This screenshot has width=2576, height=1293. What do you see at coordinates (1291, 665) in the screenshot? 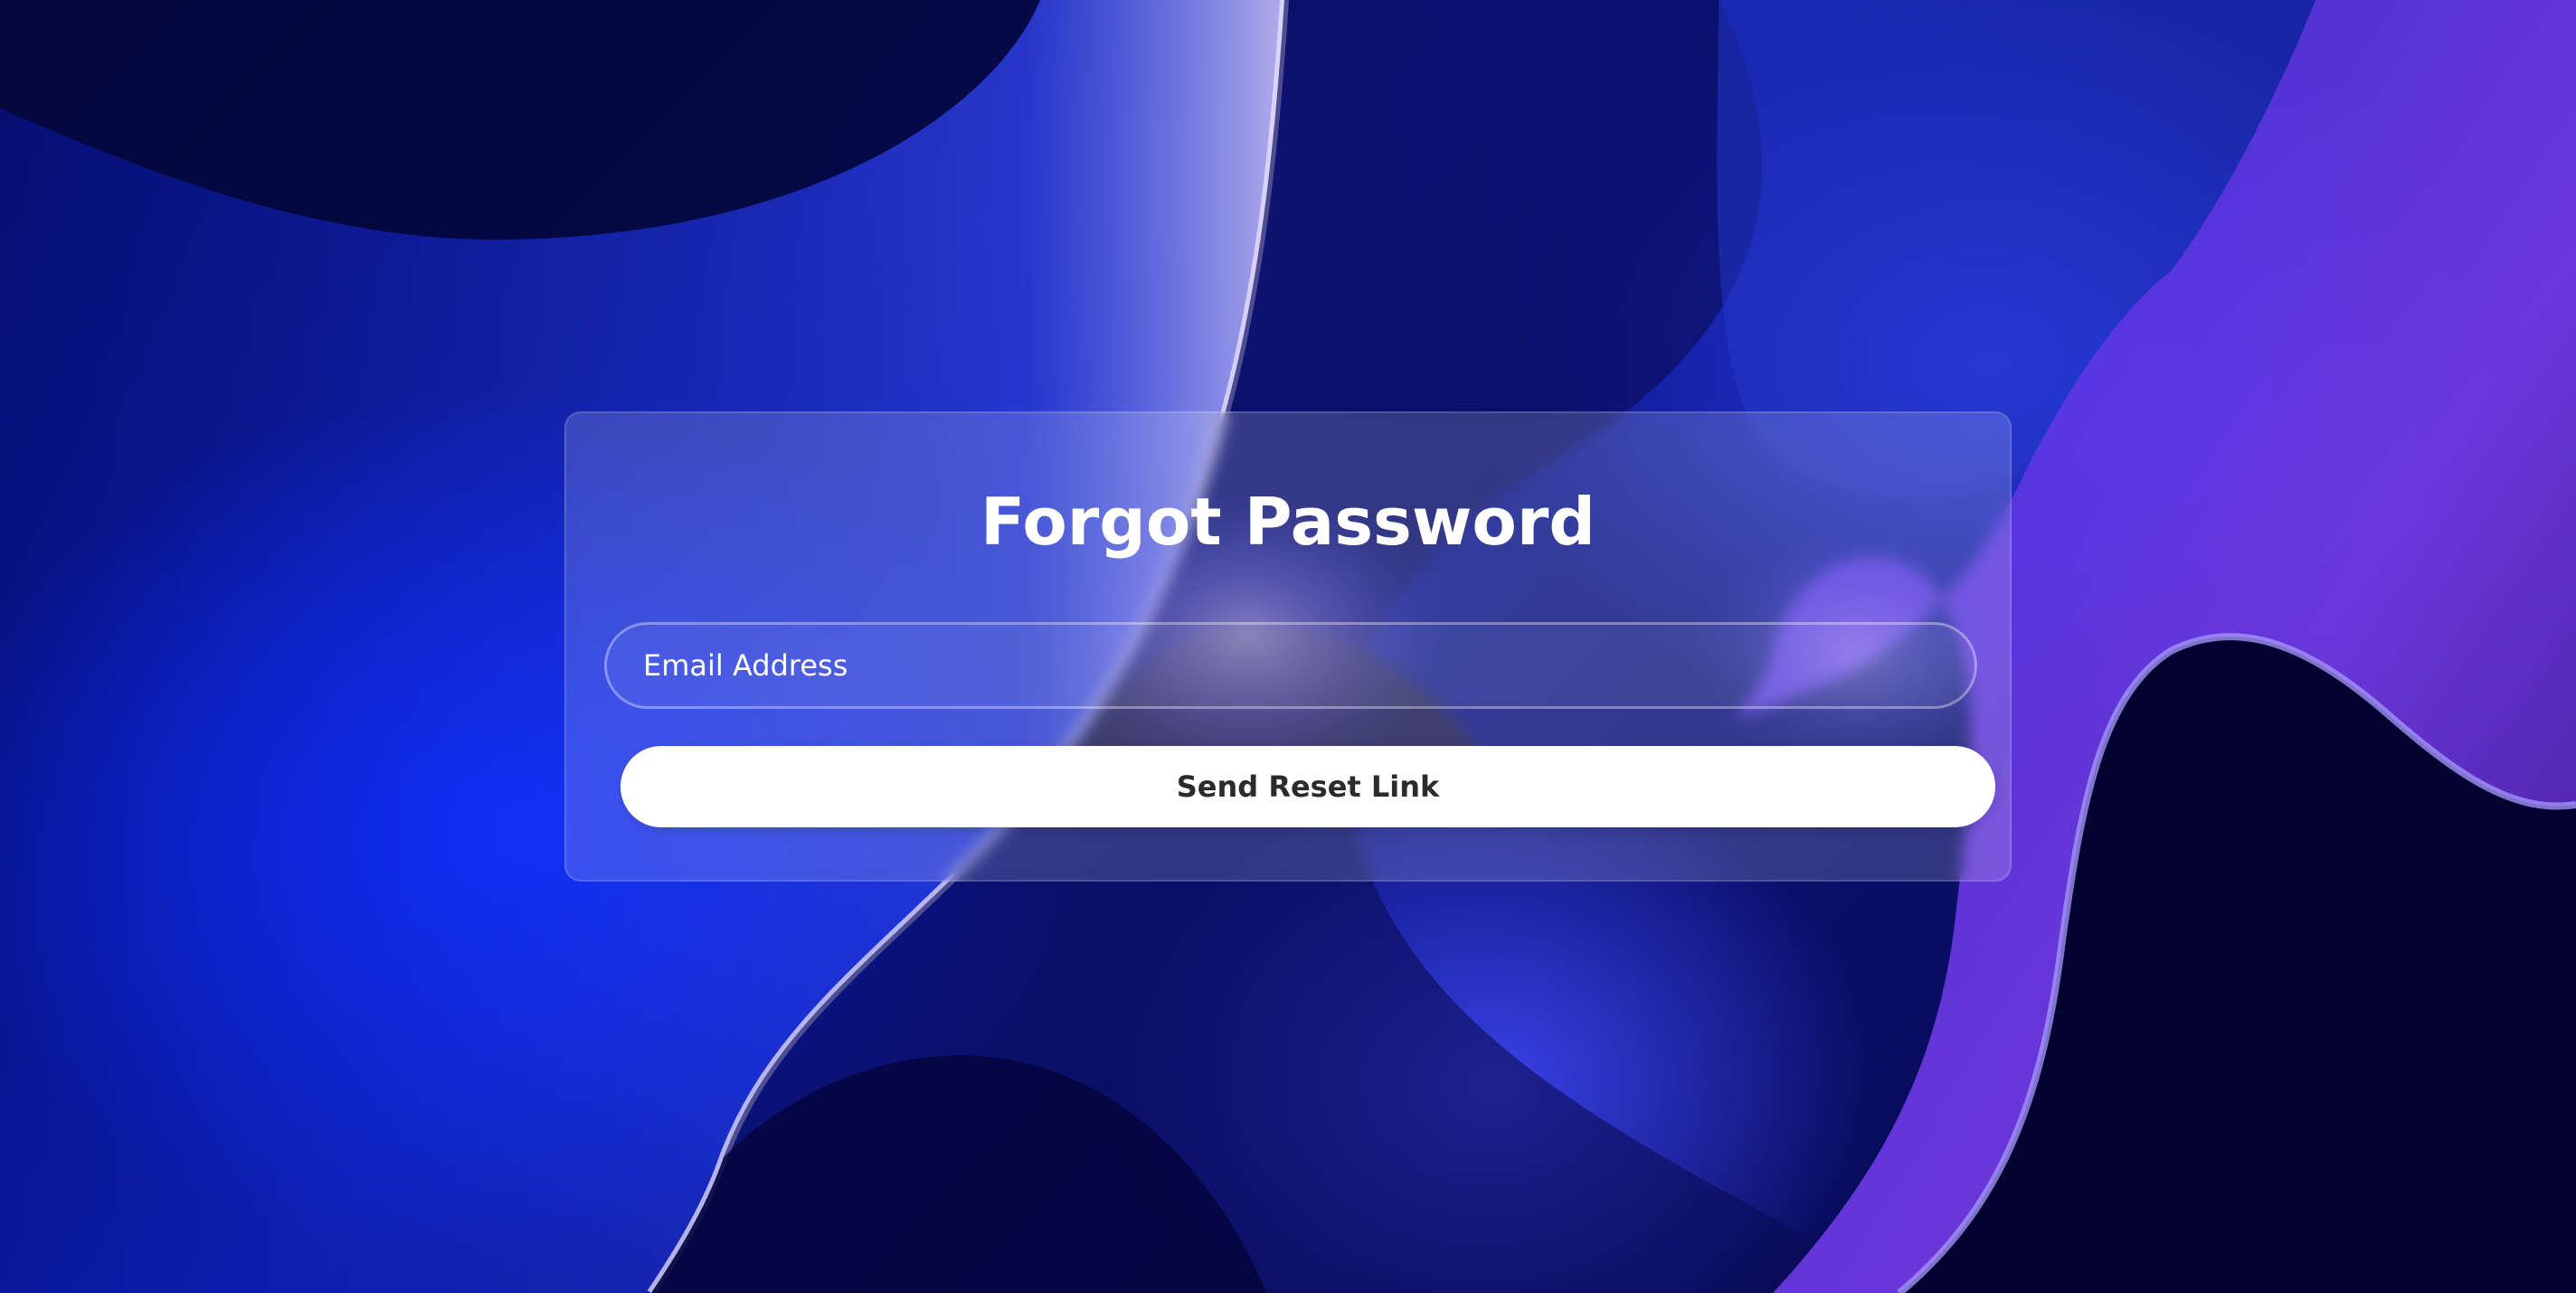
I see `email-field` at bounding box center [1291, 665].